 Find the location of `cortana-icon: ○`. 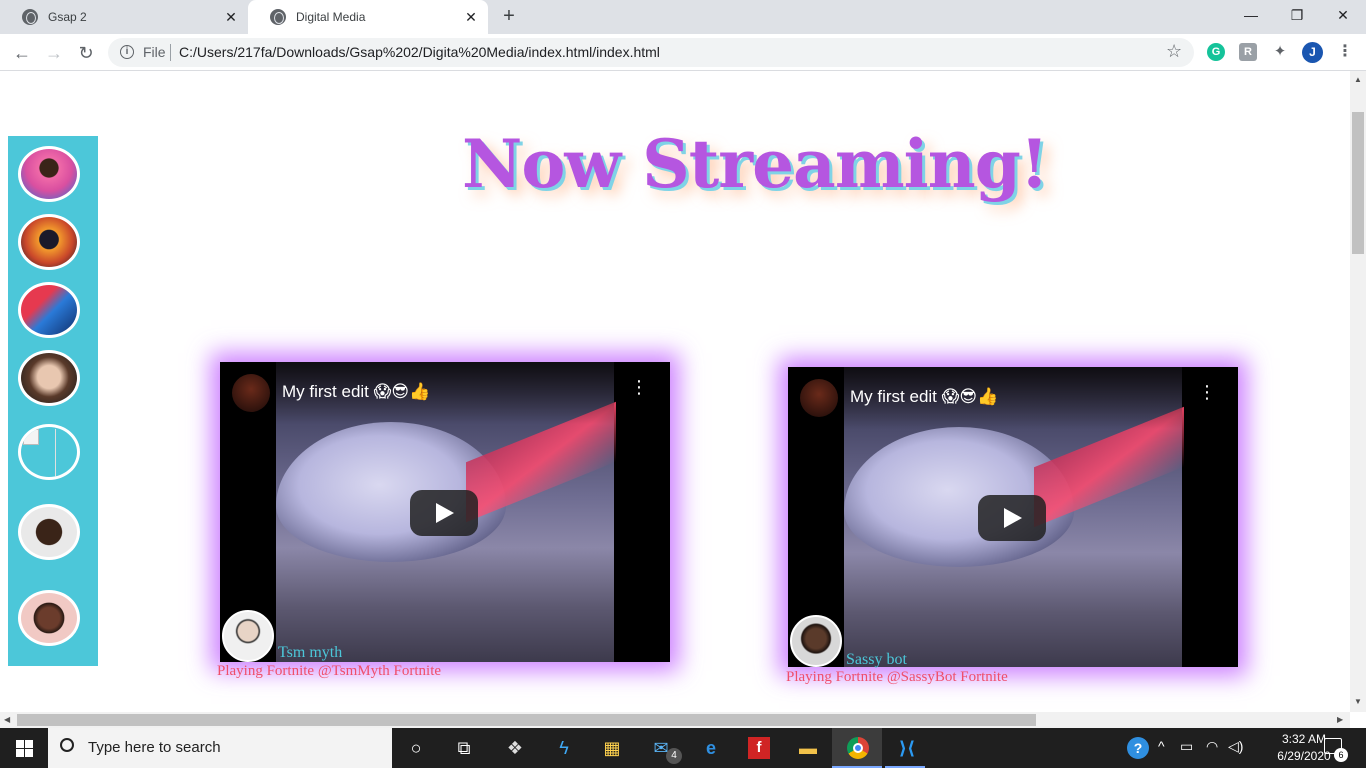

cortana-icon: ○ is located at coordinates (416, 748).